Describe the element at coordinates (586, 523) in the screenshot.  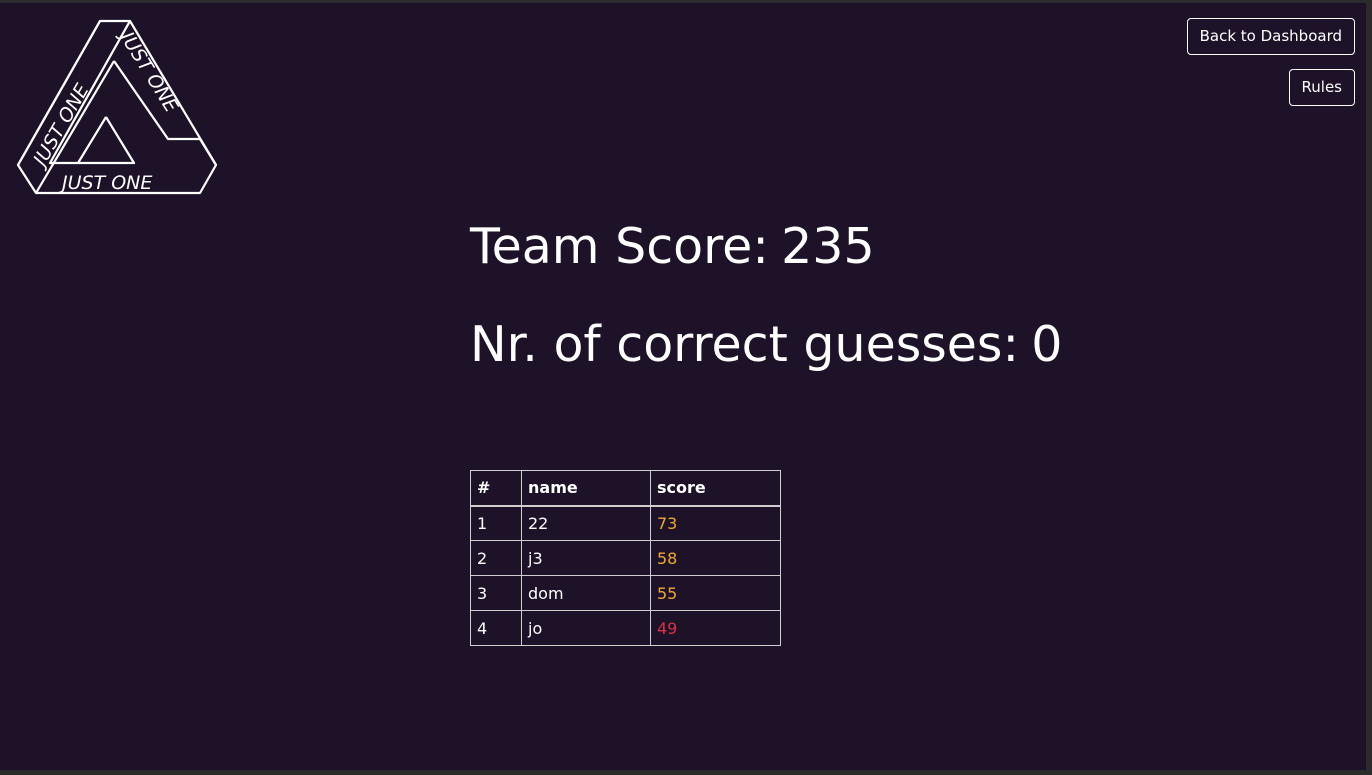
I see `player-name-cell: 22` at that location.